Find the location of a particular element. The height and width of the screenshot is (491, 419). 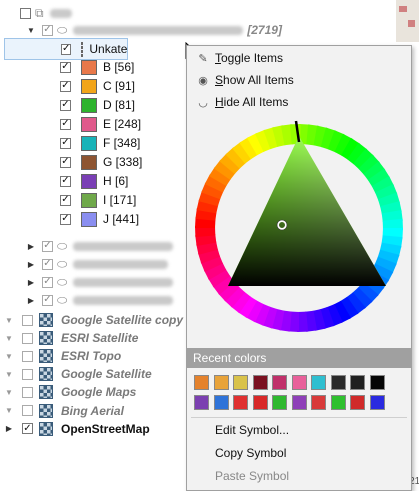

tree-row-blurred-4: ▶ ✓ ⬭ is located at coordinates (89, 300).